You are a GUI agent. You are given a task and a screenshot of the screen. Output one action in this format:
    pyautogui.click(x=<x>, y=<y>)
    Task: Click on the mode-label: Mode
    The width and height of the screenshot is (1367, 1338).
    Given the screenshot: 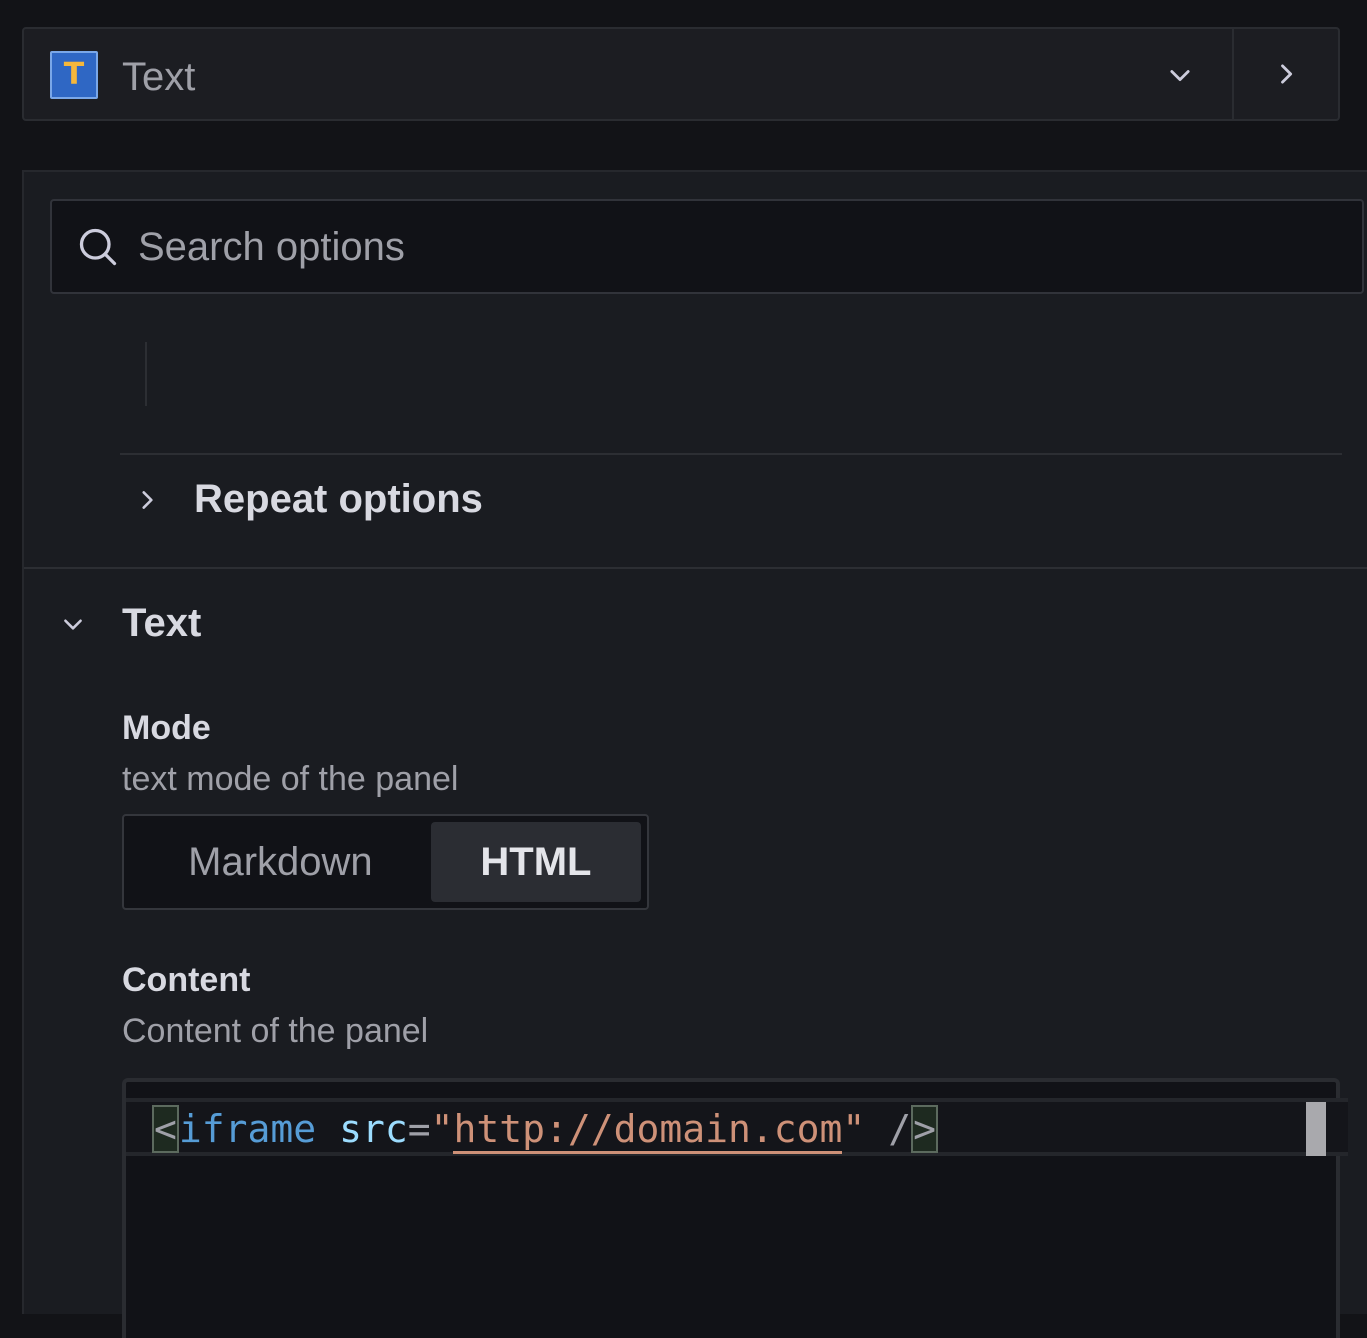 What is the action you would take?
    pyautogui.click(x=166, y=728)
    